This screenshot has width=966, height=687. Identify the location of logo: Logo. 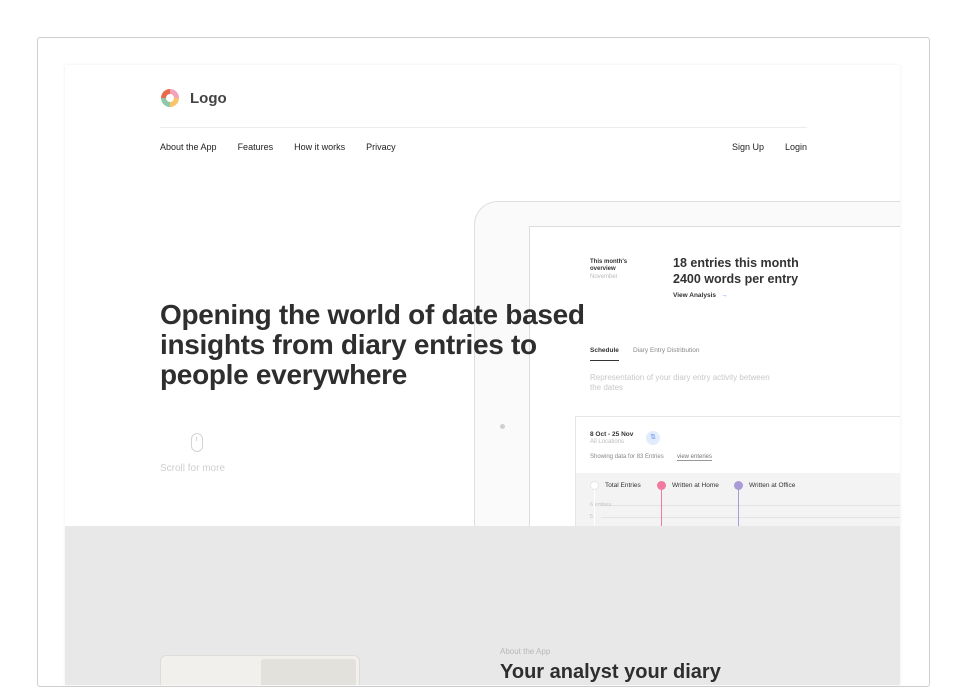
(193, 98).